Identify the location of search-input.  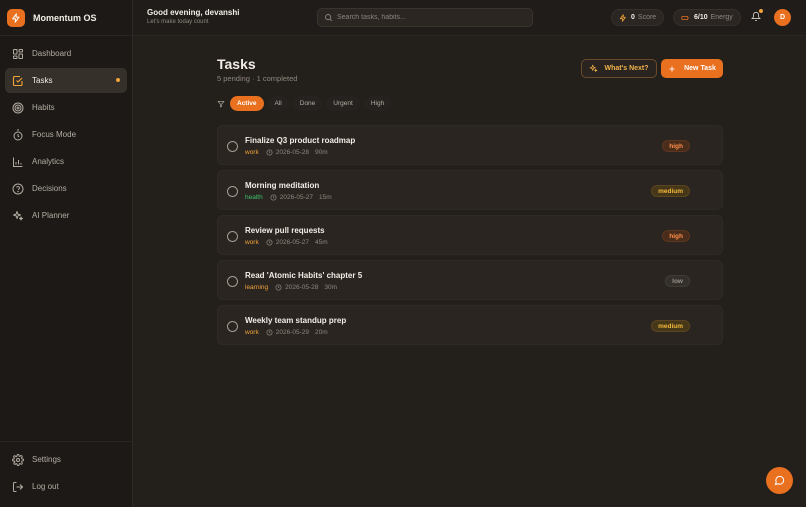
(427, 17).